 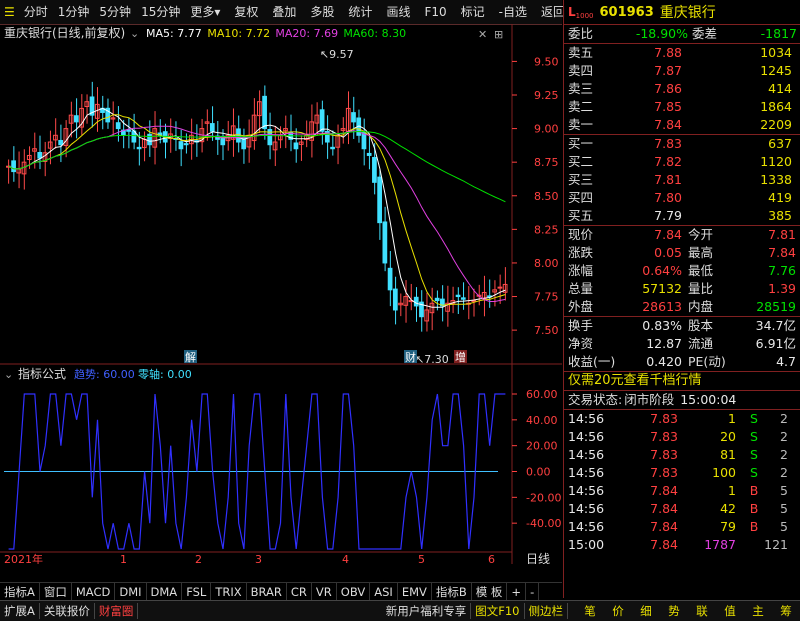 What do you see at coordinates (646, 611) in the screenshot?
I see `status-tab-2: 细` at bounding box center [646, 611].